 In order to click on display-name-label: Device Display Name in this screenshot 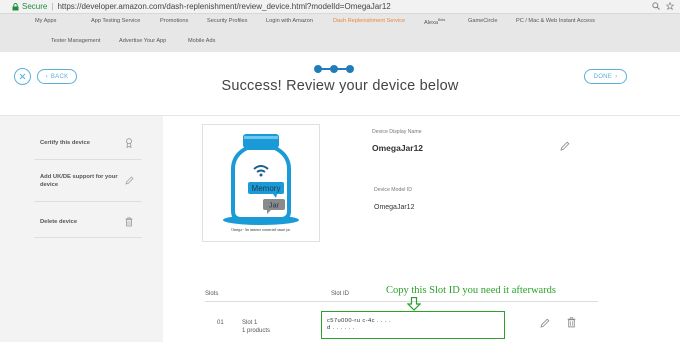, I will do `click(397, 132)`.